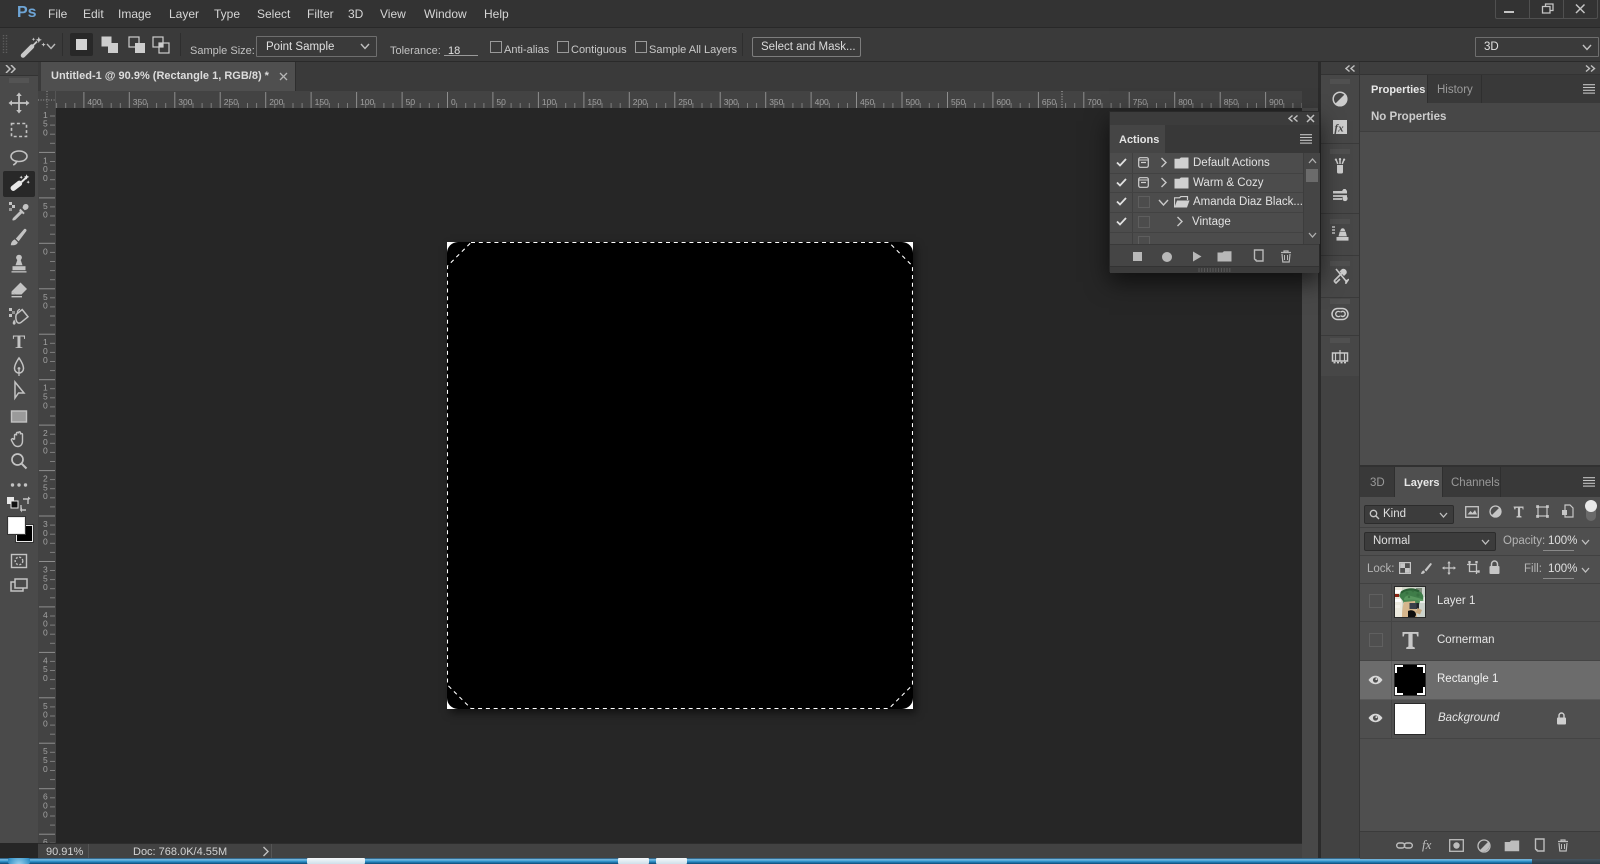 The height and width of the screenshot is (864, 1600). I want to click on svg-text: 850, so click(1231, 102).